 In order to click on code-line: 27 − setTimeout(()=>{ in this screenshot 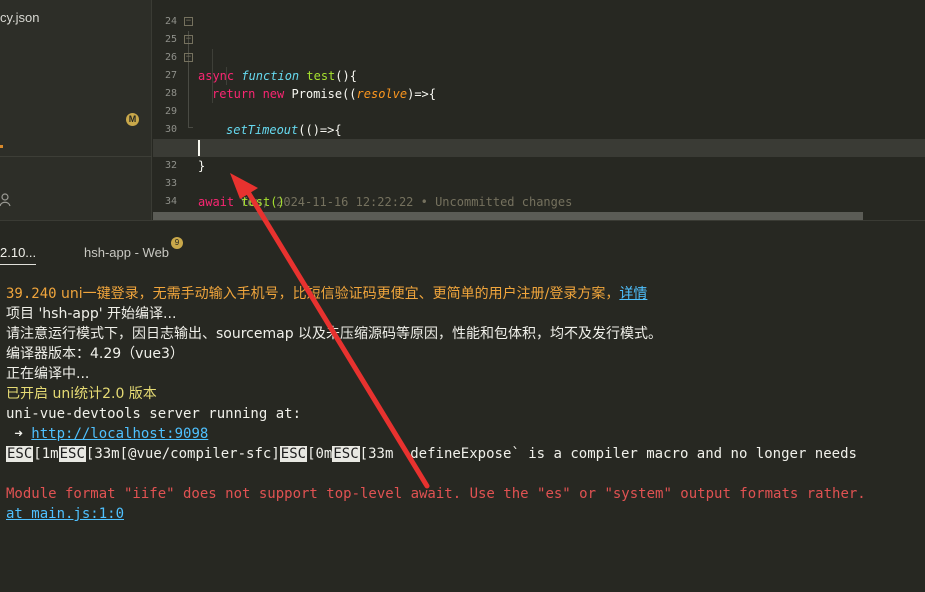, I will do `click(539, 93)`.